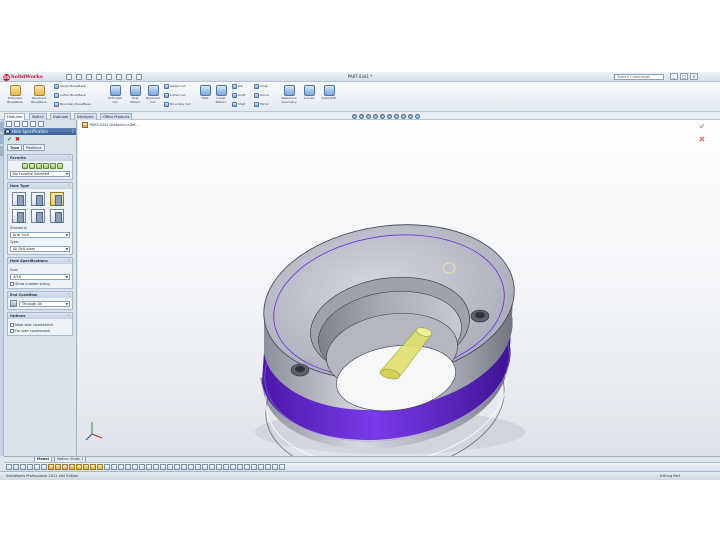 Image resolution: width=720 pixels, height=540 pixels. I want to click on favorite-heading: Favorite ⌃, so click(40, 158).